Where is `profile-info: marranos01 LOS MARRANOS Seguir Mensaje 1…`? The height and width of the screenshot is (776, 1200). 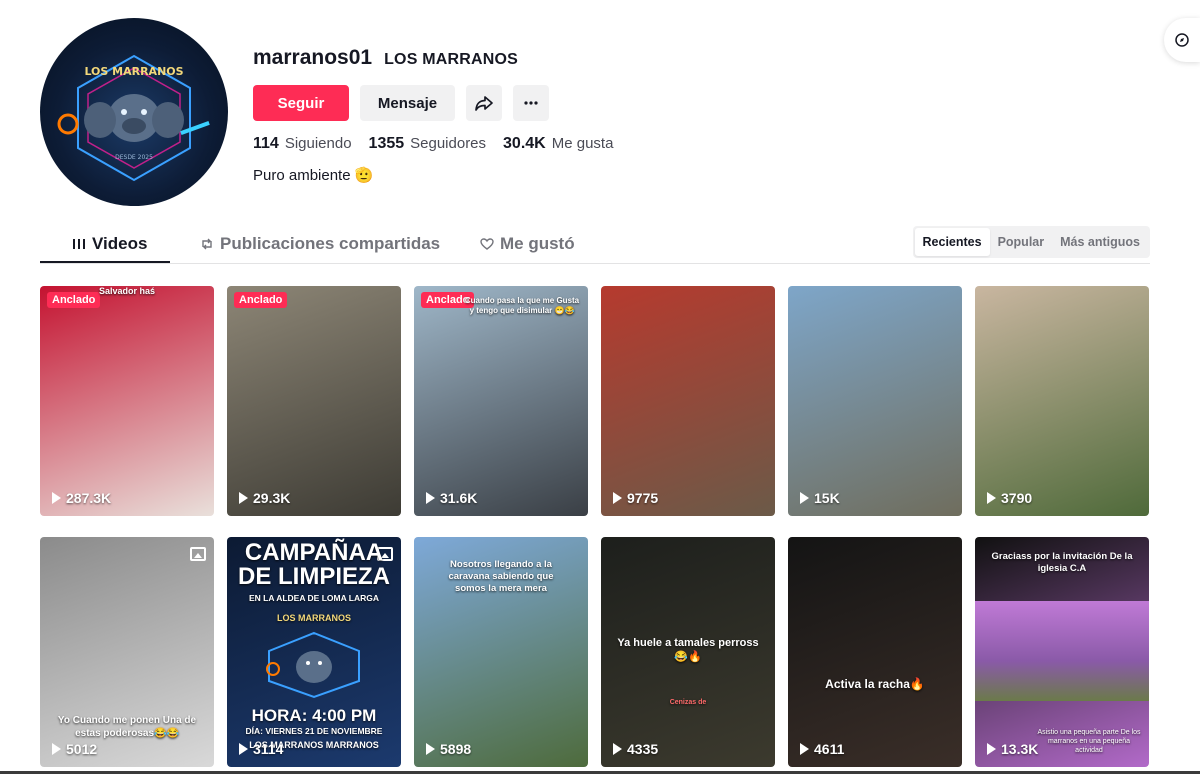
profile-info: marranos01 LOS MARRANOS Seguir Mensaje 1… is located at coordinates (433, 115).